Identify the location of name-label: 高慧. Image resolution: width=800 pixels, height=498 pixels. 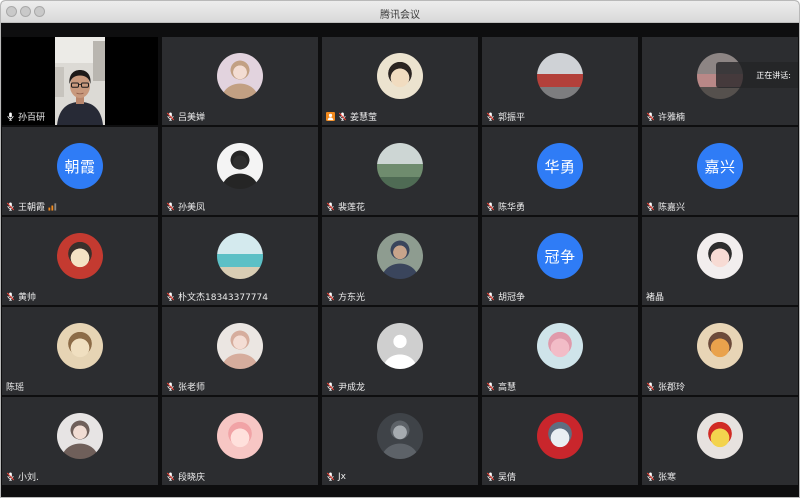
(501, 387).